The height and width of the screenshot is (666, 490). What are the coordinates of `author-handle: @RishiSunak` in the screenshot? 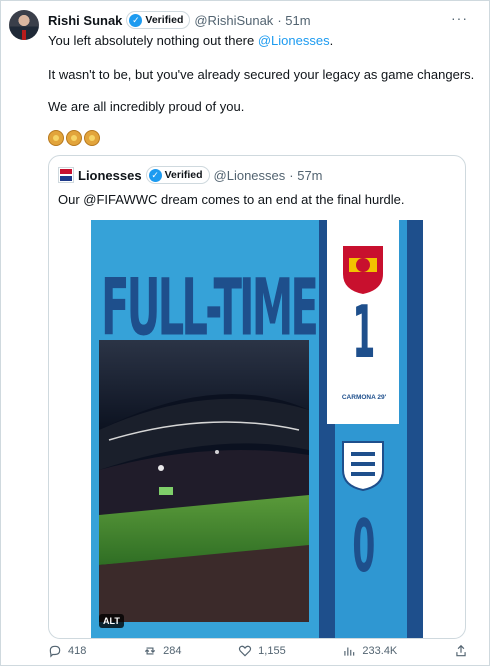 It's located at (233, 20).